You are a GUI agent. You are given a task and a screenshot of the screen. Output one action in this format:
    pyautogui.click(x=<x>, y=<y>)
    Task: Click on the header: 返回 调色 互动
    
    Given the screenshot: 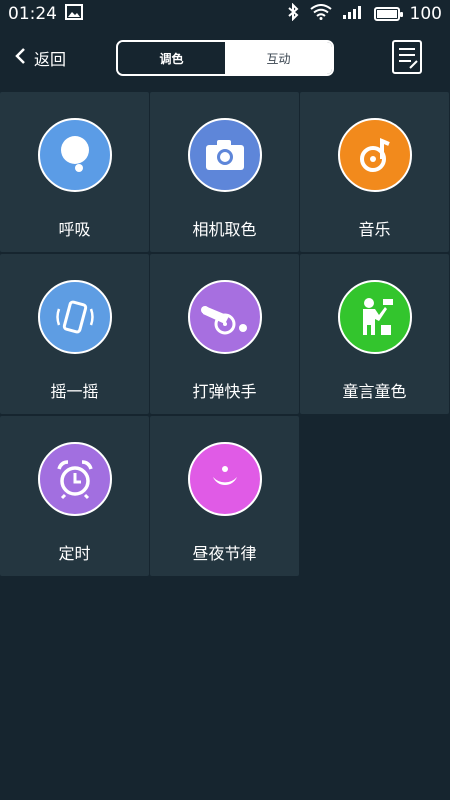 What is the action you would take?
    pyautogui.click(x=225, y=58)
    